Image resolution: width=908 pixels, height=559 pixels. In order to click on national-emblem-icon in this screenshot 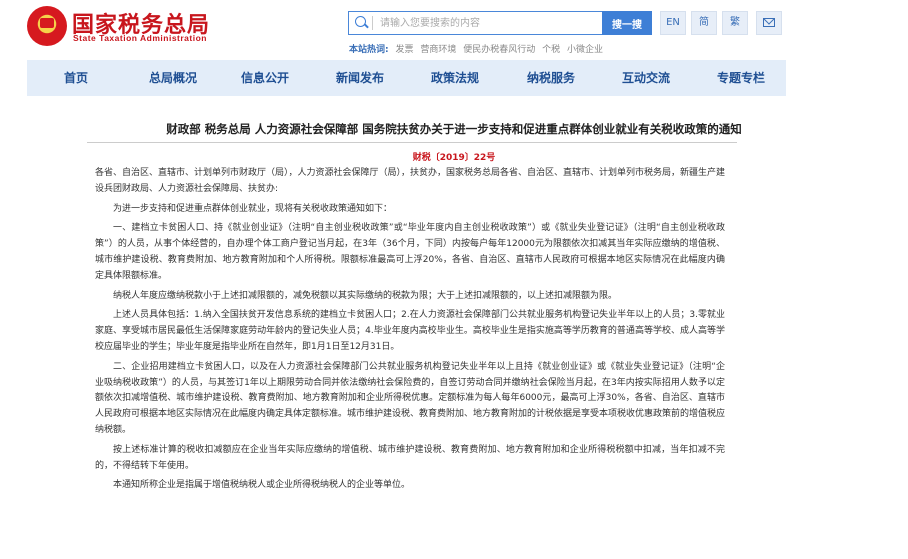, I will do `click(47, 26)`.